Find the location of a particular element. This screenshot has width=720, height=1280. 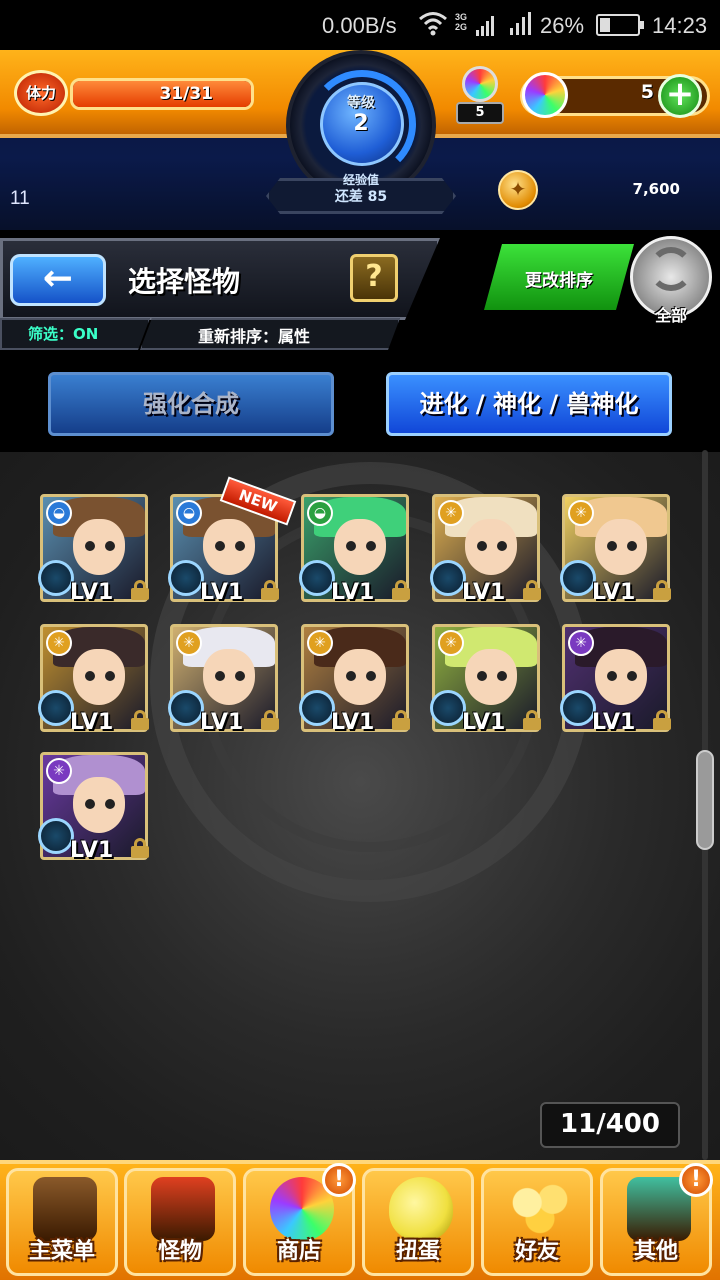

house-icon is located at coordinates (65, 1209).